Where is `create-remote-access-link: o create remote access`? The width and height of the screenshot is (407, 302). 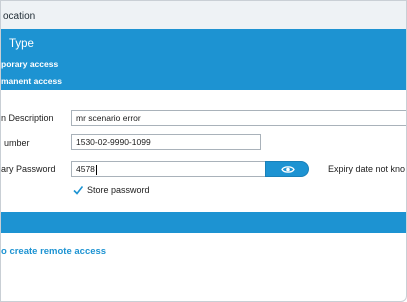
create-remote-access-link: o create remote access is located at coordinates (53, 251).